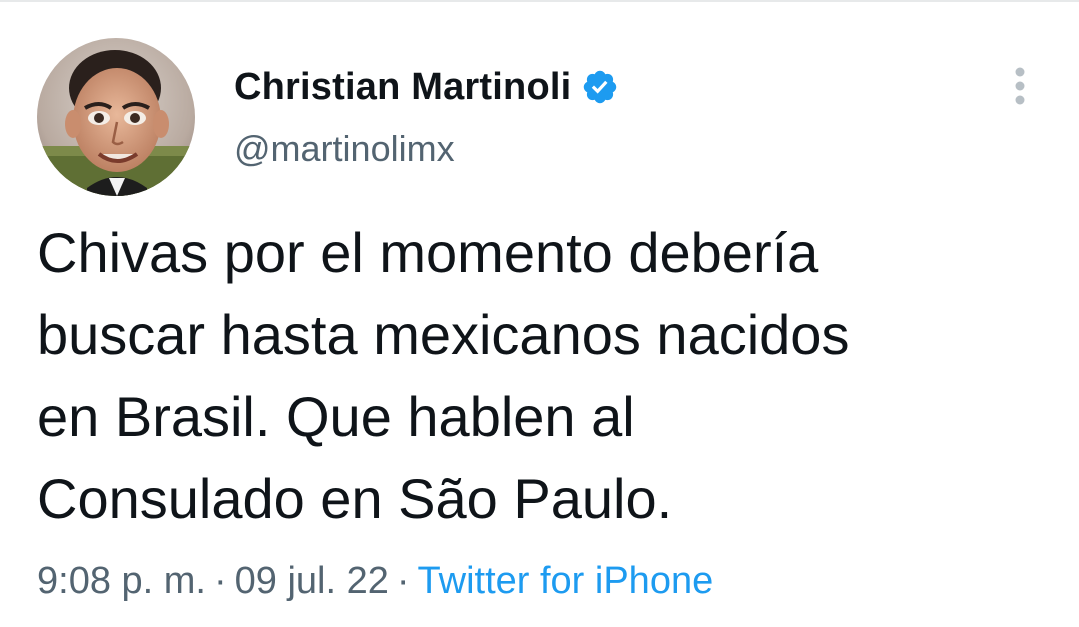  I want to click on author-name-row: Christian Martinoli, so click(426, 87).